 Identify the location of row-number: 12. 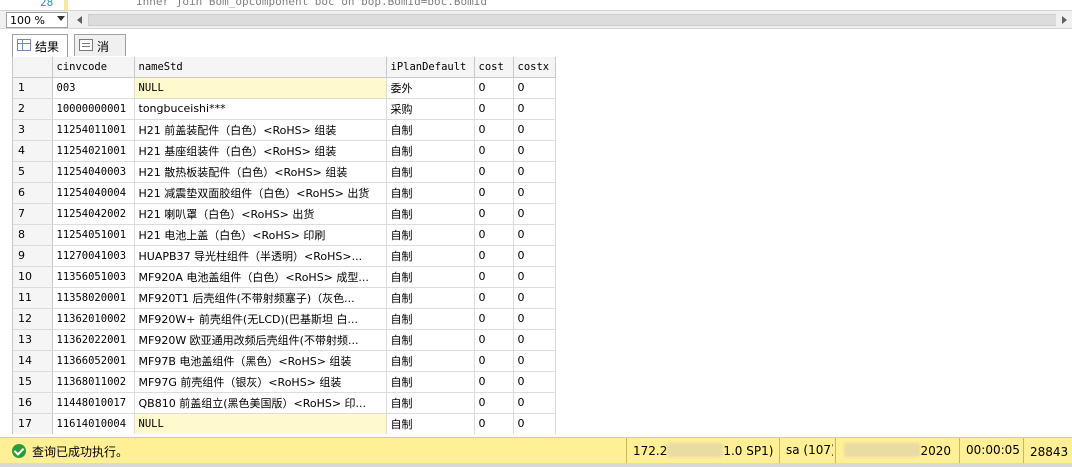
(33, 319).